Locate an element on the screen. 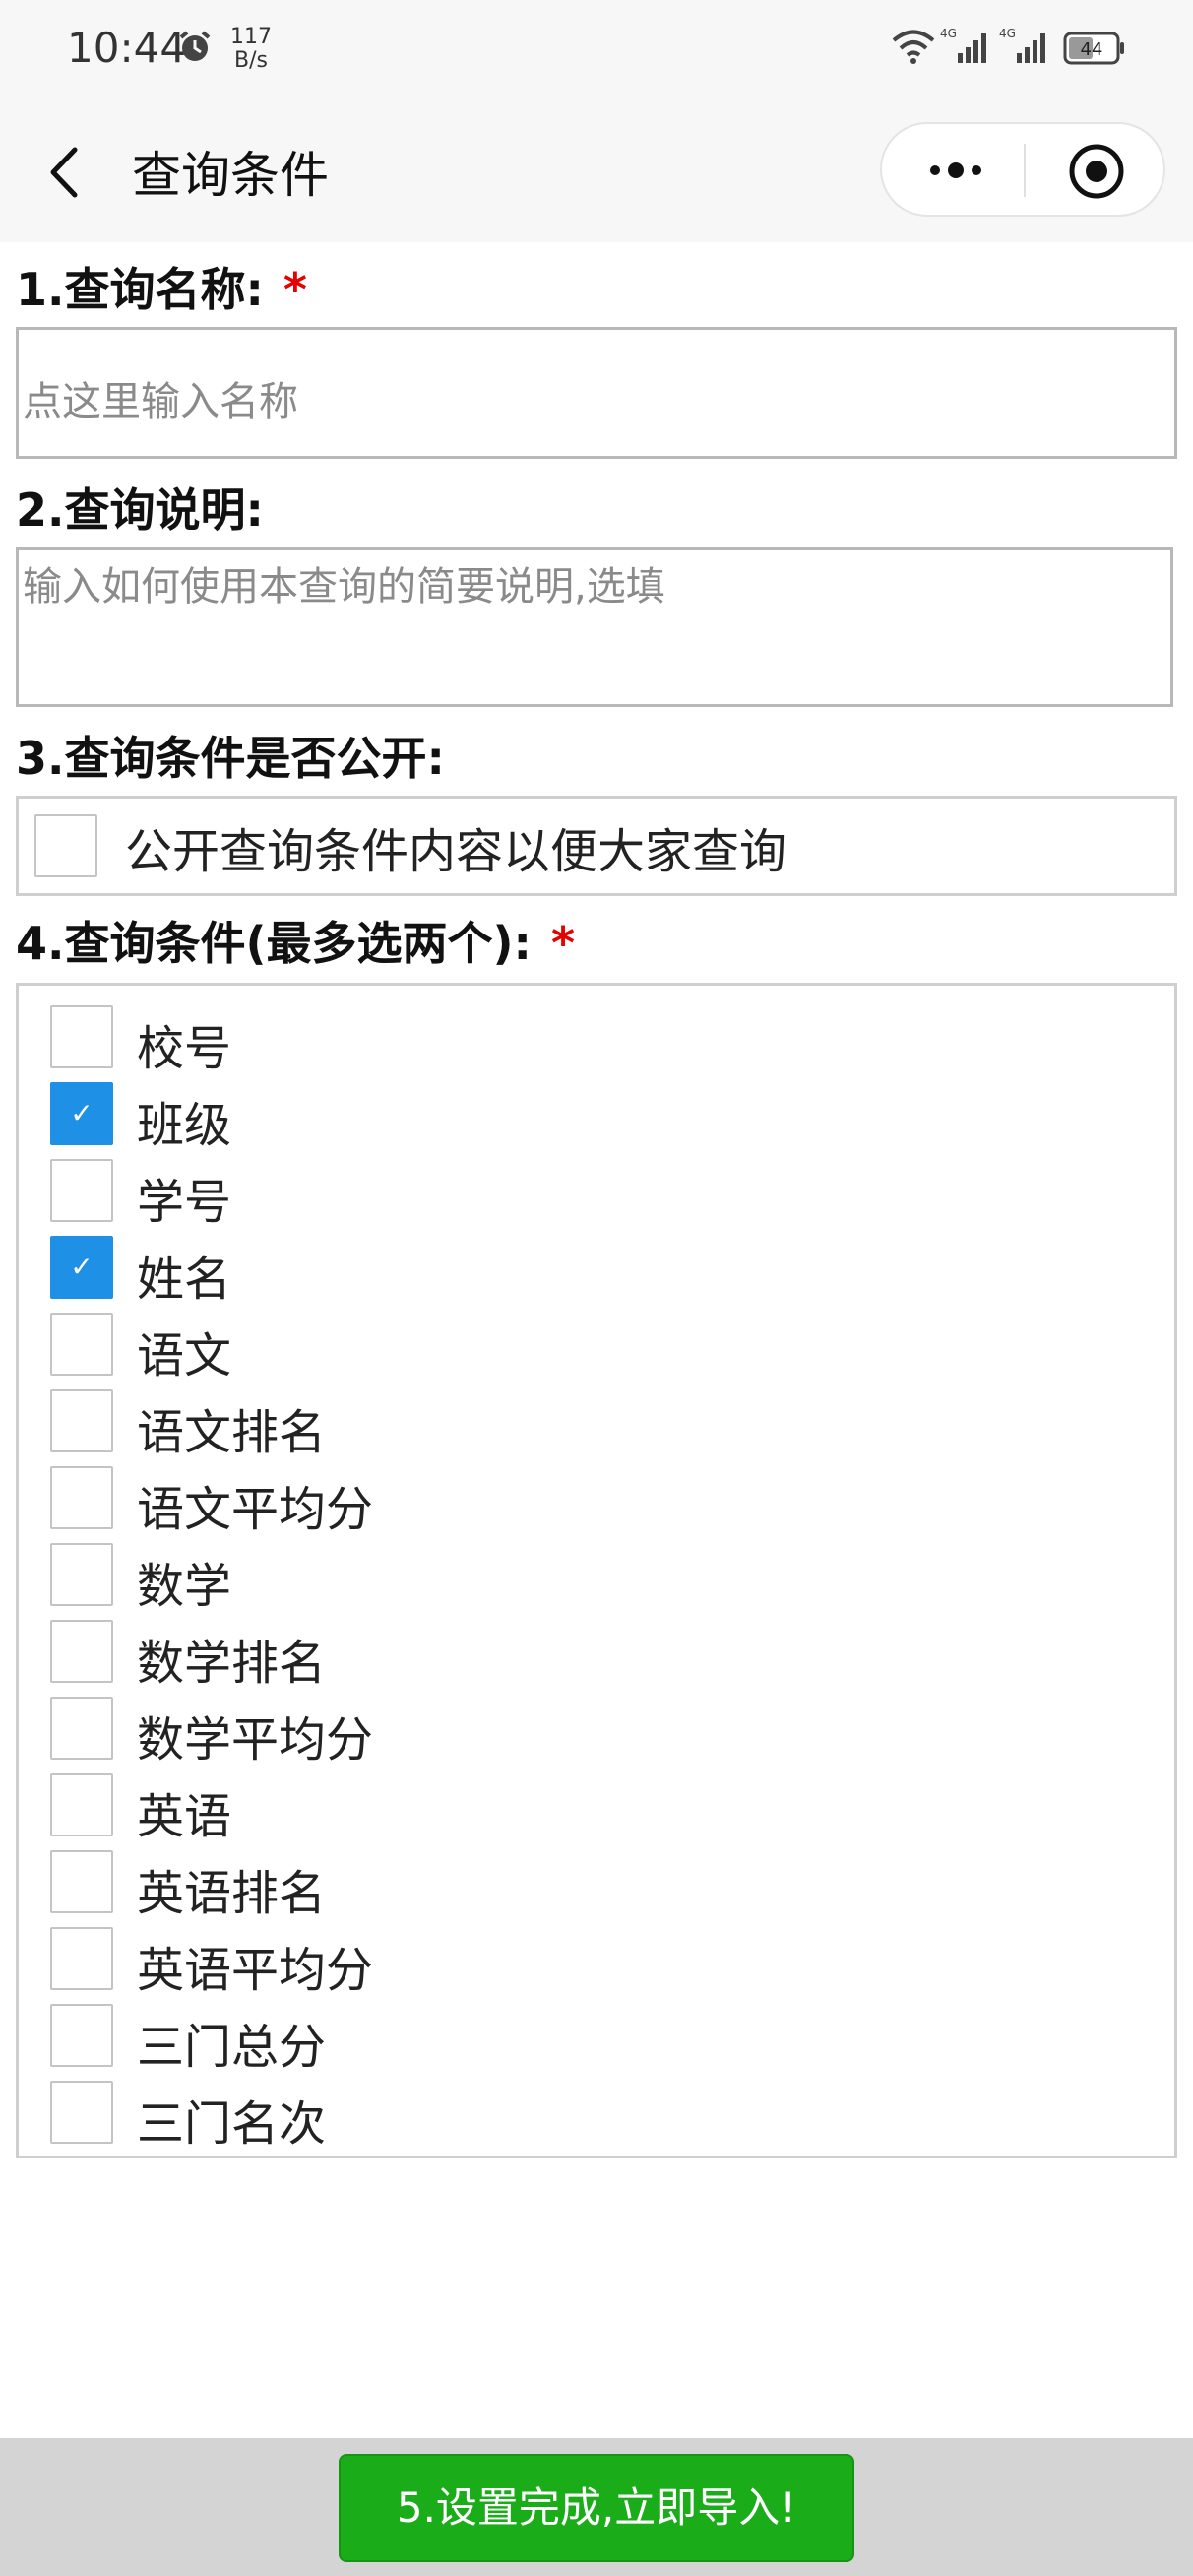  status-time: 10:44 is located at coordinates (127, 48).